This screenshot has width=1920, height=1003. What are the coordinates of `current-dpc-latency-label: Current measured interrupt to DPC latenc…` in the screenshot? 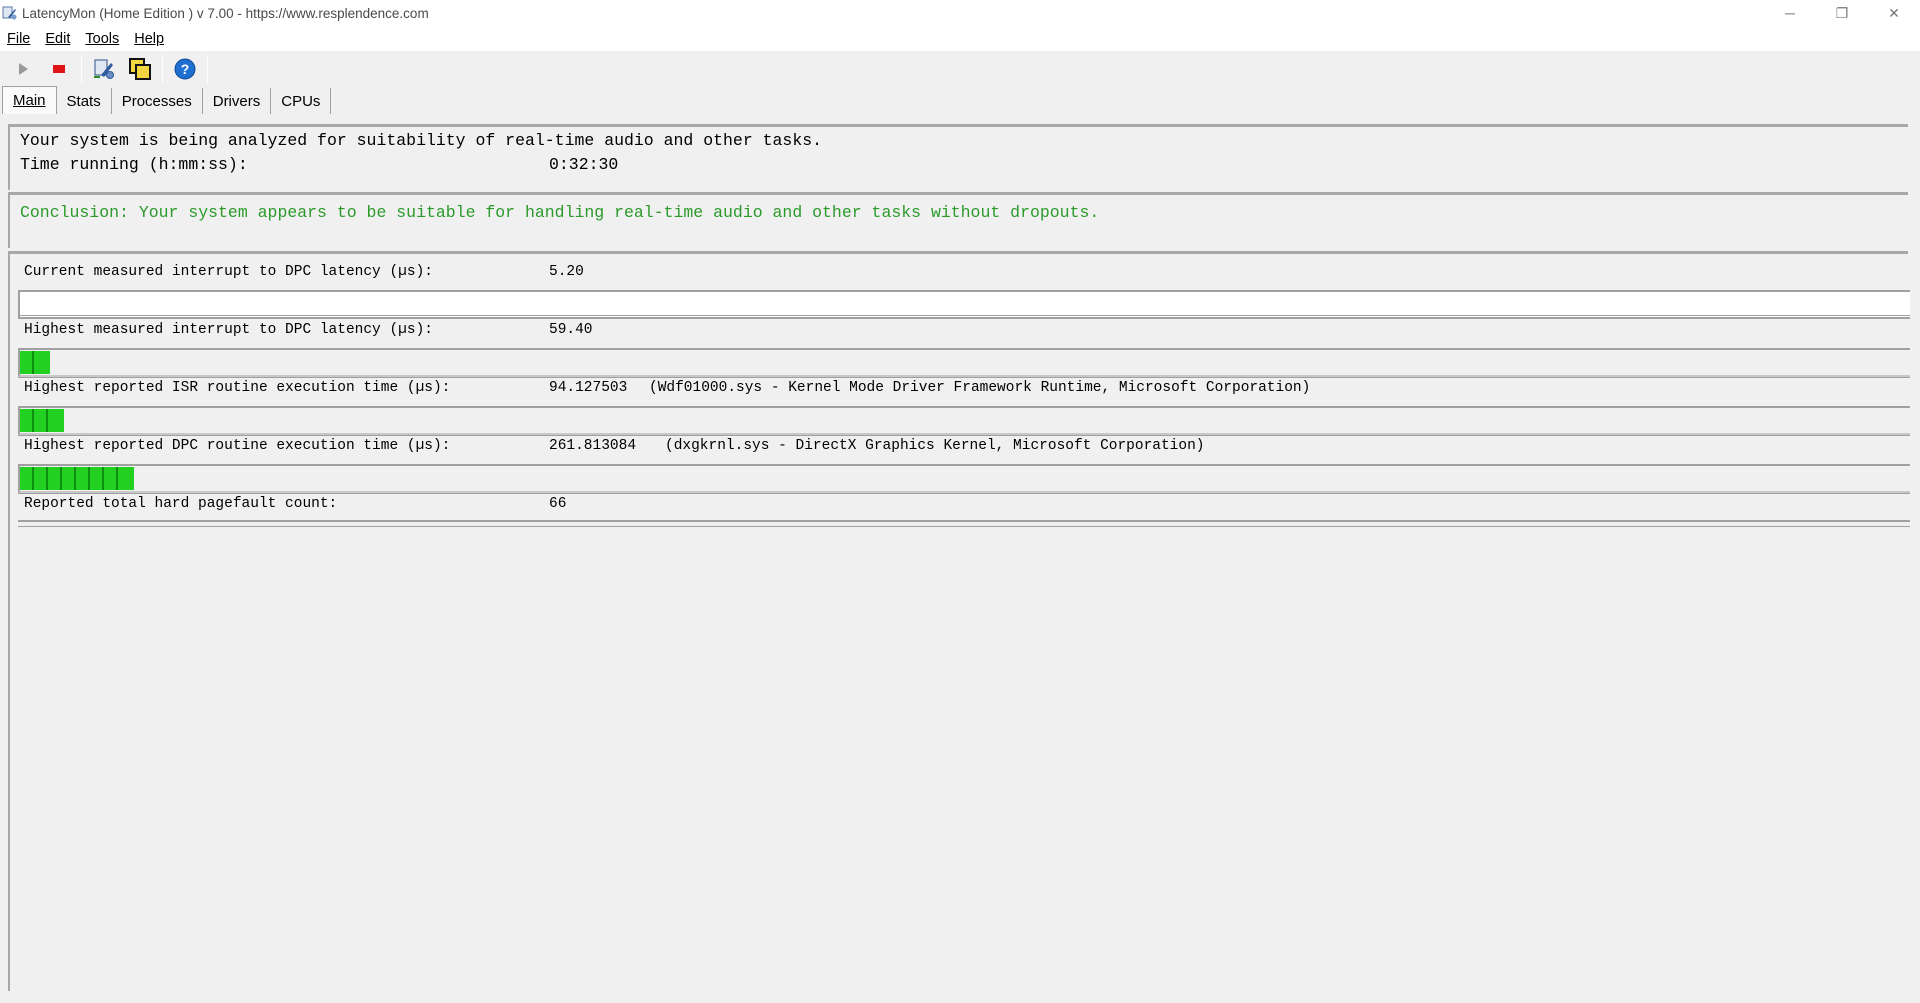 It's located at (228, 272).